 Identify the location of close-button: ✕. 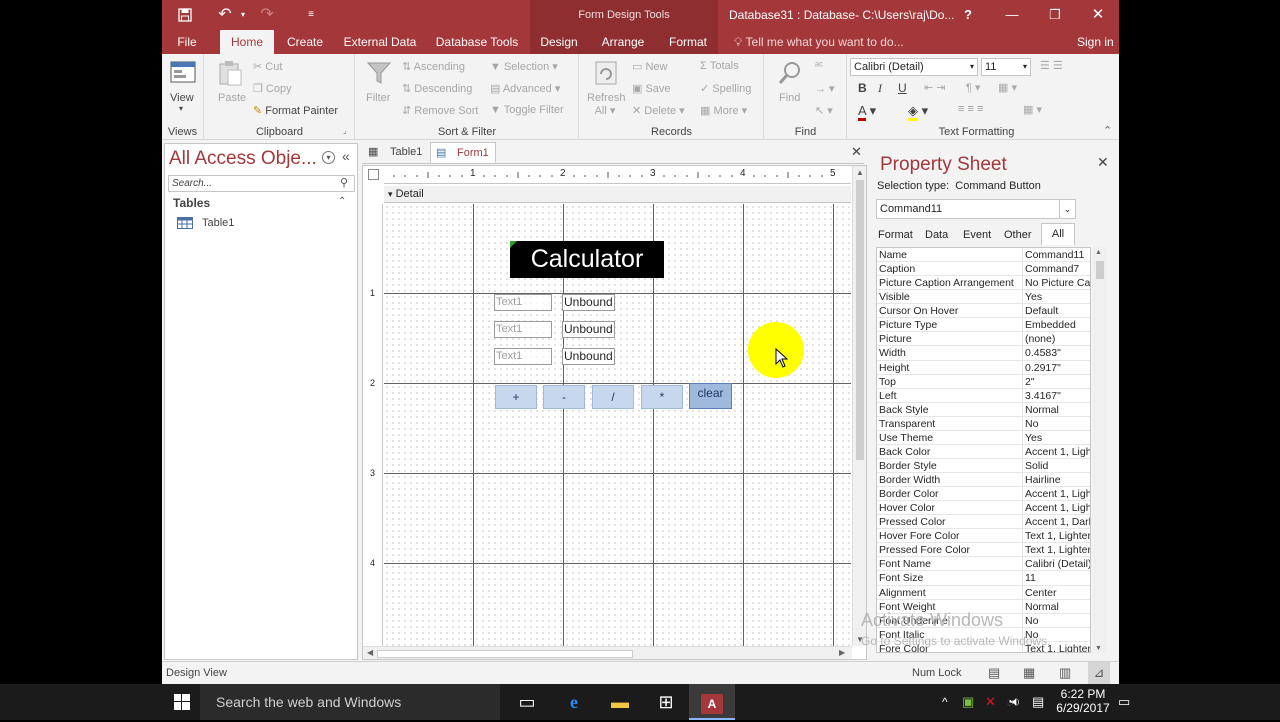
(1098, 15).